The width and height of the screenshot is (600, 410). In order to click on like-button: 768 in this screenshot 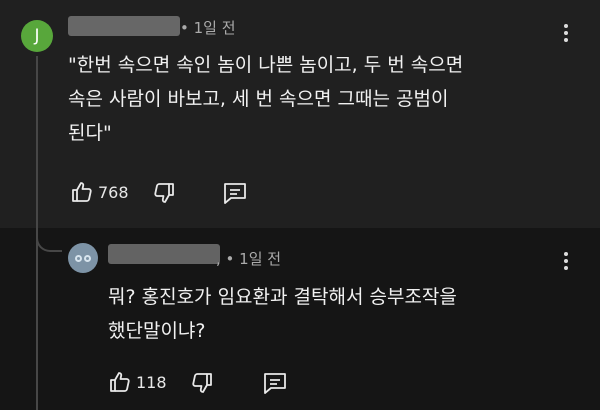, I will do `click(99, 192)`.